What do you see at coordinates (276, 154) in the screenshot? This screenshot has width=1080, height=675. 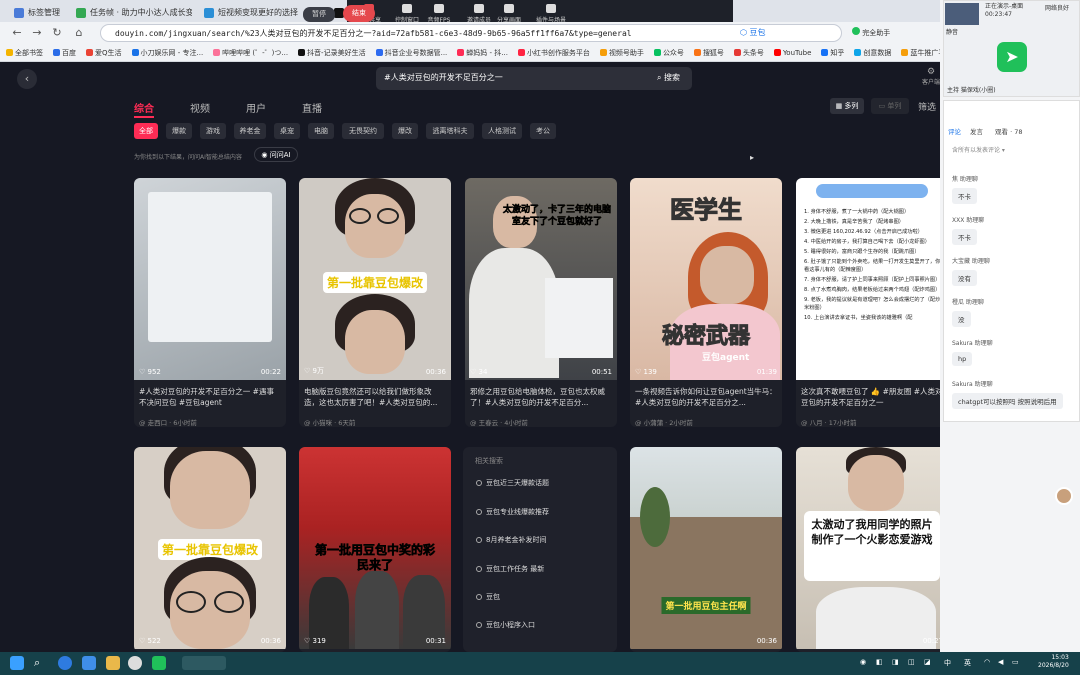 I see `ask-ai-button: ◉ 问问AI` at bounding box center [276, 154].